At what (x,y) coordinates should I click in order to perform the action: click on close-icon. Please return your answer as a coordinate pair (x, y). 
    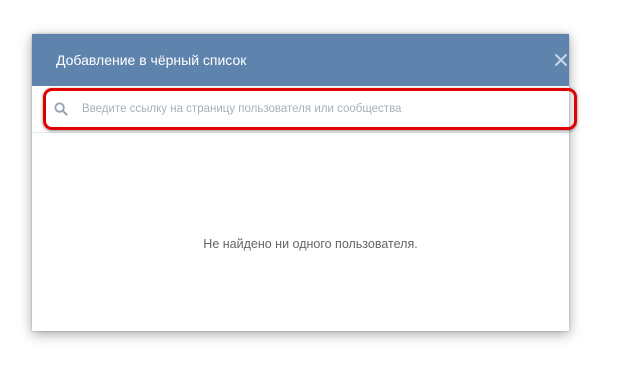
    Looking at the image, I should click on (561, 60).